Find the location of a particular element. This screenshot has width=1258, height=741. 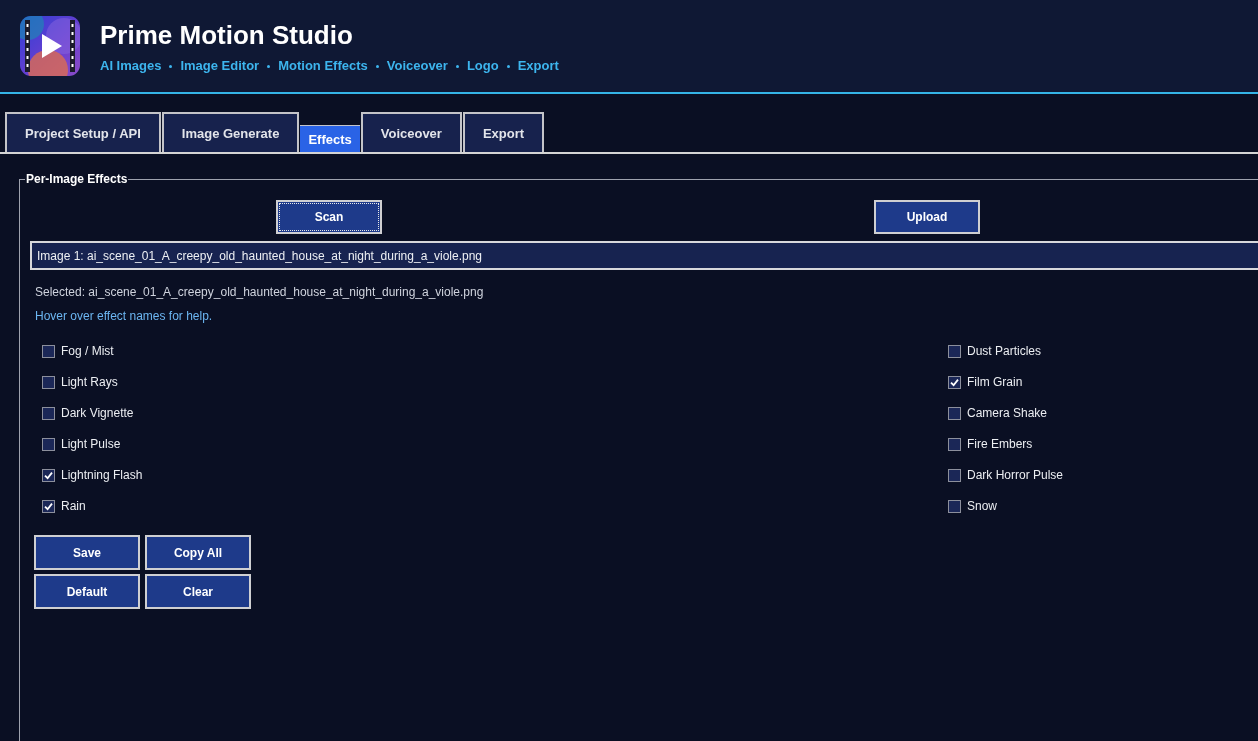

tab: Voiceover is located at coordinates (411, 132).